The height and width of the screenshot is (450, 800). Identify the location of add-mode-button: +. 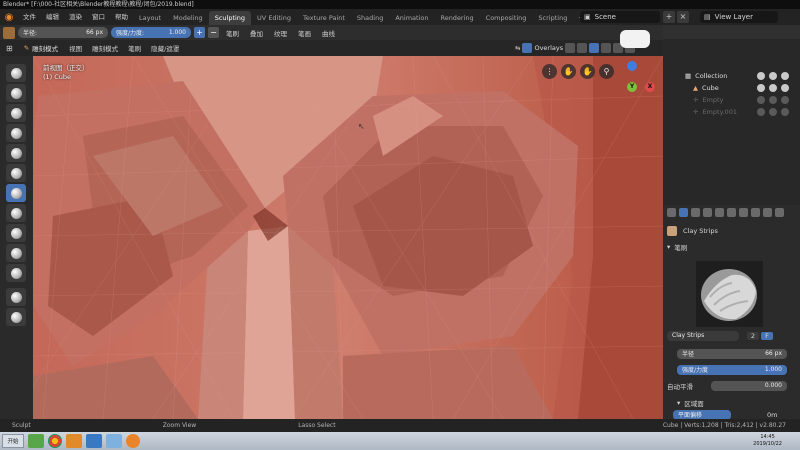
(199, 32).